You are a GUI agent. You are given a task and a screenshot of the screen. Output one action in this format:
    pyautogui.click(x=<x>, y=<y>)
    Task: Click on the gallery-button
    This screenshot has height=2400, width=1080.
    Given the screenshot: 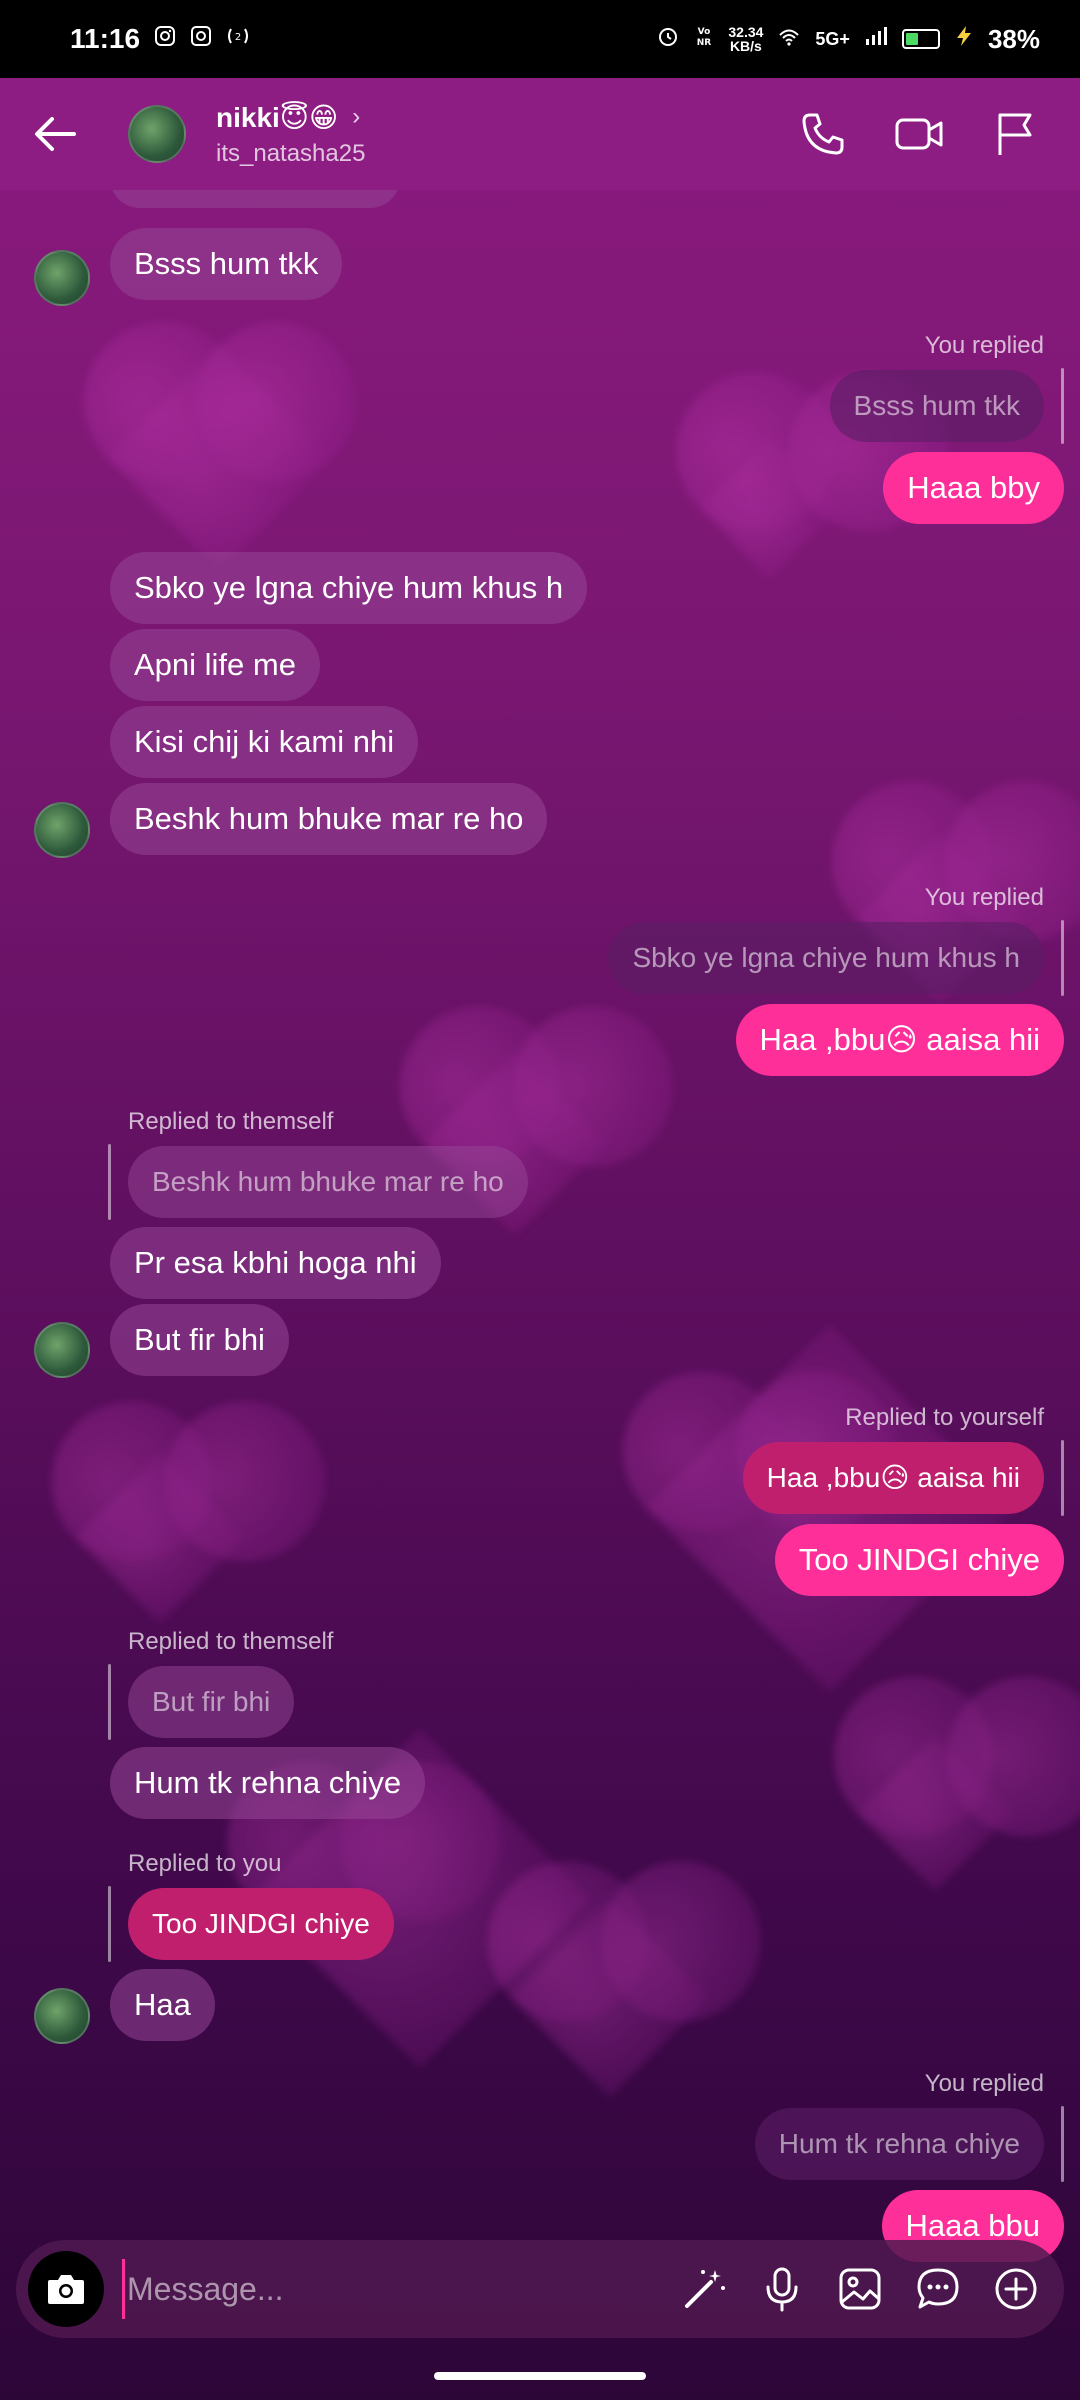 What is the action you would take?
    pyautogui.click(x=860, y=2289)
    